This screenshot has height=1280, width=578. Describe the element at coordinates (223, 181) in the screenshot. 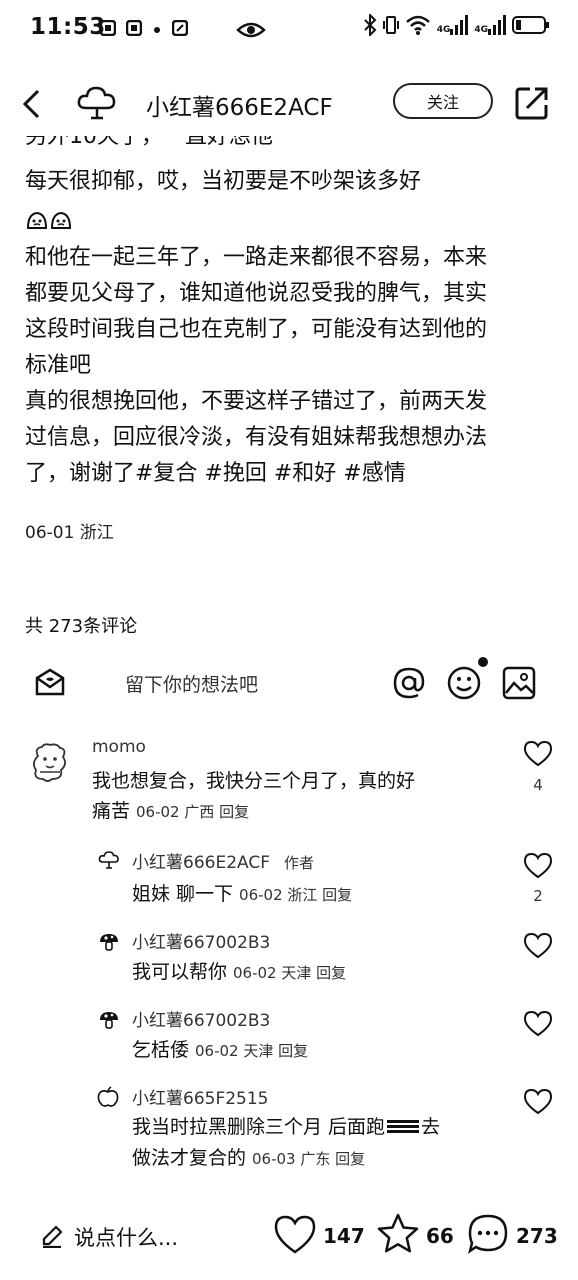

I see `post-line: 每天很抑郁，哎，当初要是不吵架该多好` at that location.